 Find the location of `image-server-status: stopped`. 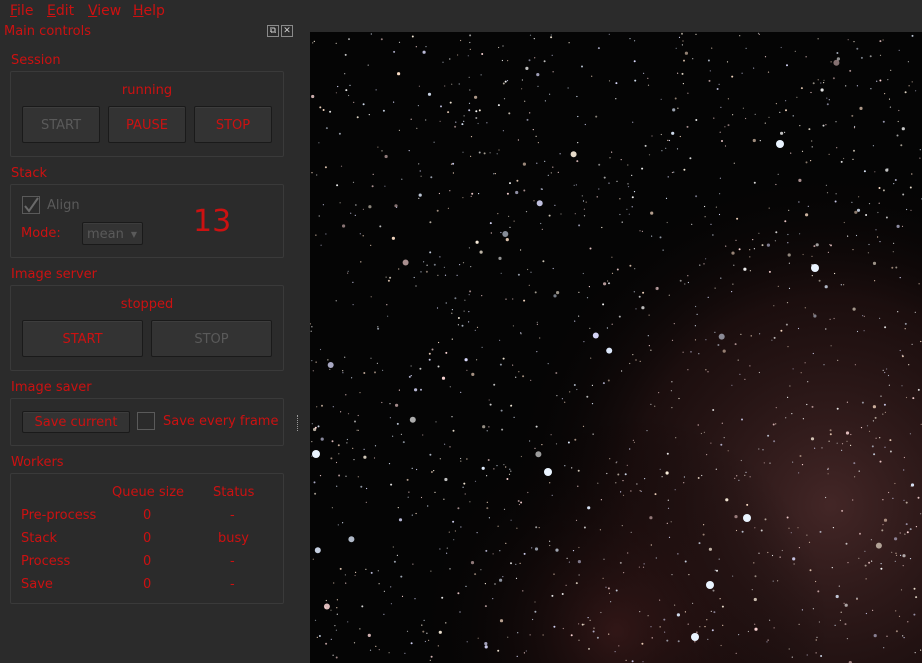

image-server-status: stopped is located at coordinates (147, 304).